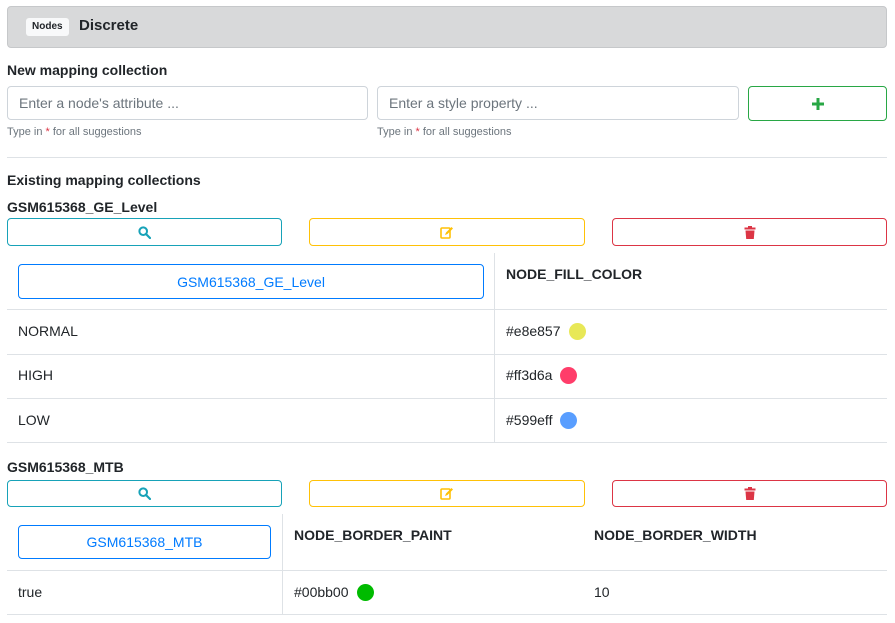 The width and height of the screenshot is (895, 623). Describe the element at coordinates (321, 592) in the screenshot. I see `color-value: #00bb00` at that location.